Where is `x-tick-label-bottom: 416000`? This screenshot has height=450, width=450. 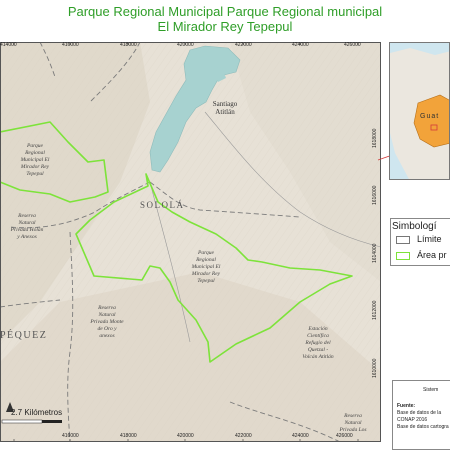 x-tick-label-bottom: 416000 is located at coordinates (70, 436).